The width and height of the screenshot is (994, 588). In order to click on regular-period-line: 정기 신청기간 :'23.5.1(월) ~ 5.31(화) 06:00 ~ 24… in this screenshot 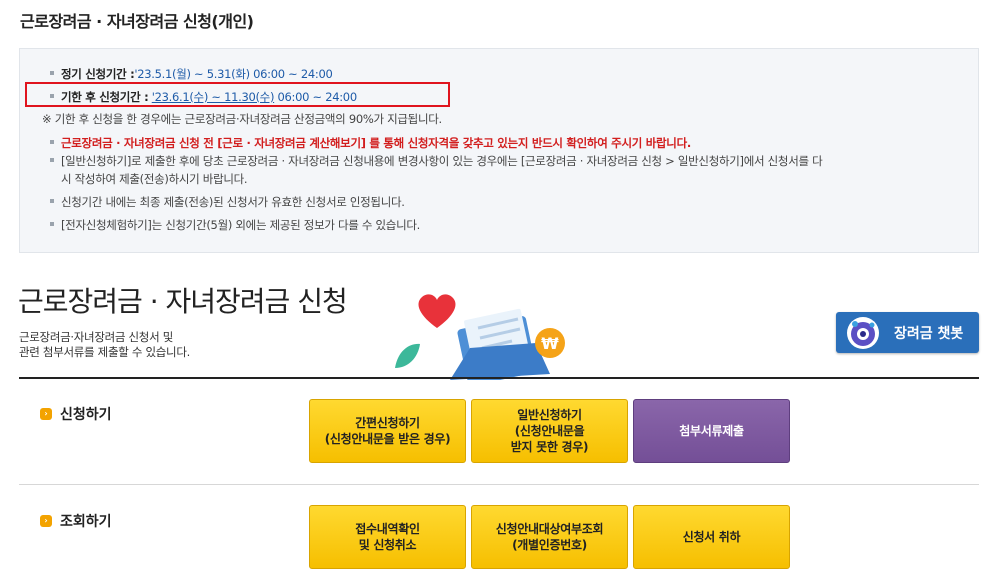, I will do `click(191, 74)`.